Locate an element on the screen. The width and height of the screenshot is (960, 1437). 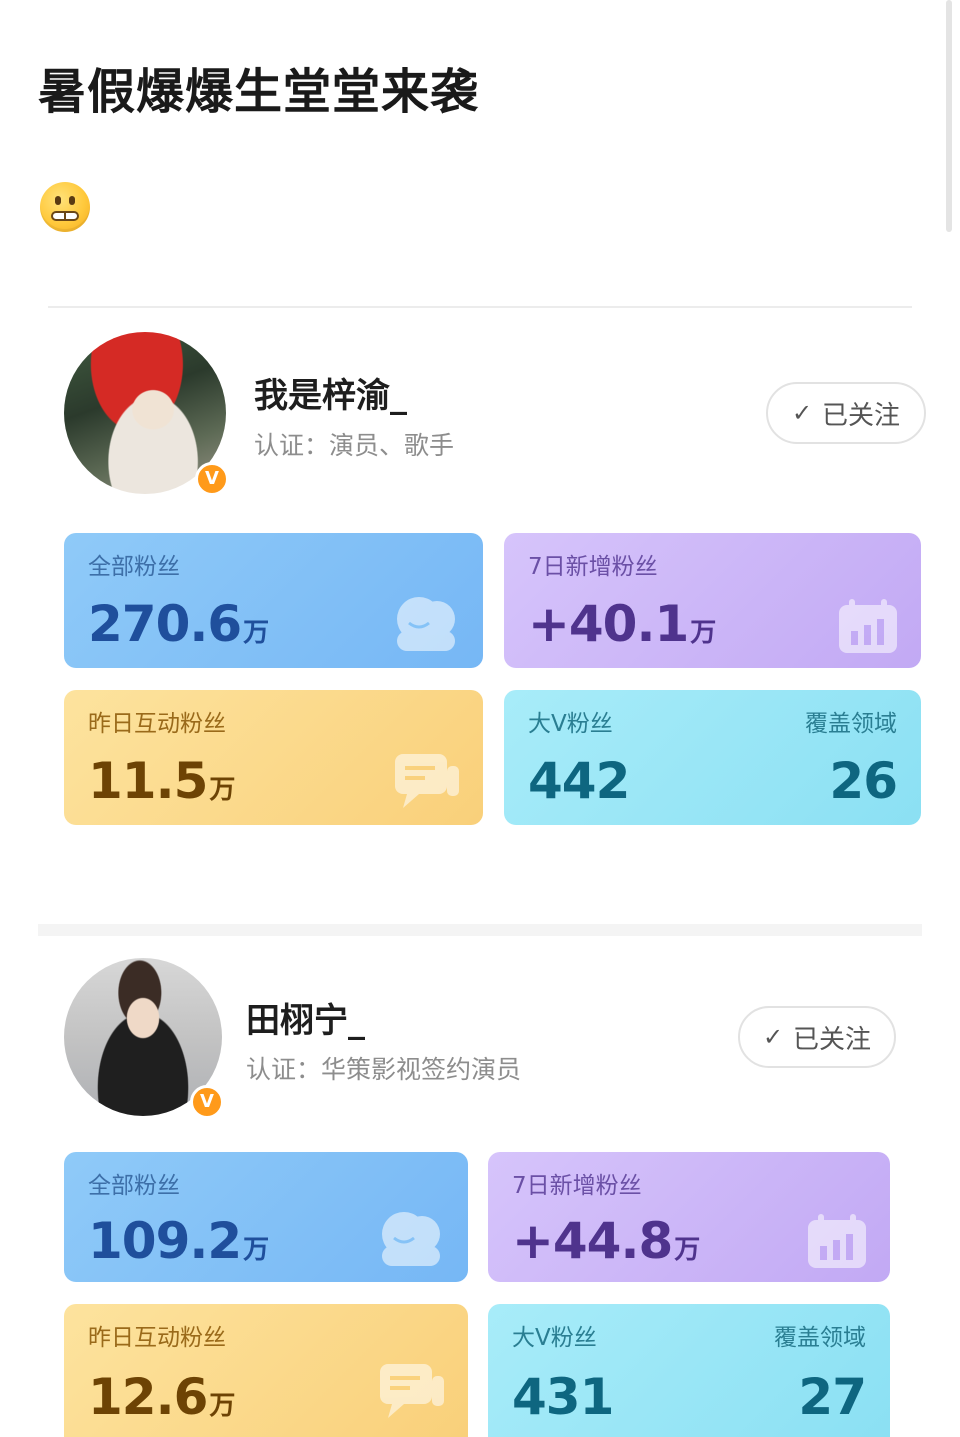
stat-value: 270.6万 is located at coordinates (178, 624).